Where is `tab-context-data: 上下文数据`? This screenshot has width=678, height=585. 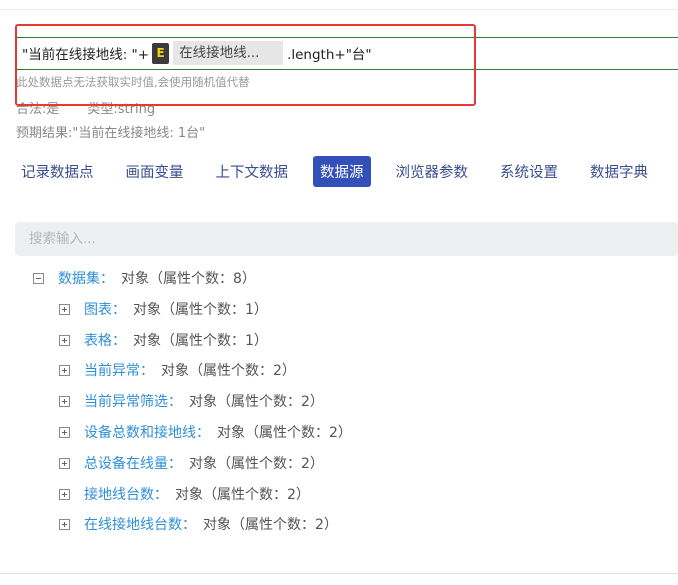
tab-context-data: 上下文数据 is located at coordinates (252, 171).